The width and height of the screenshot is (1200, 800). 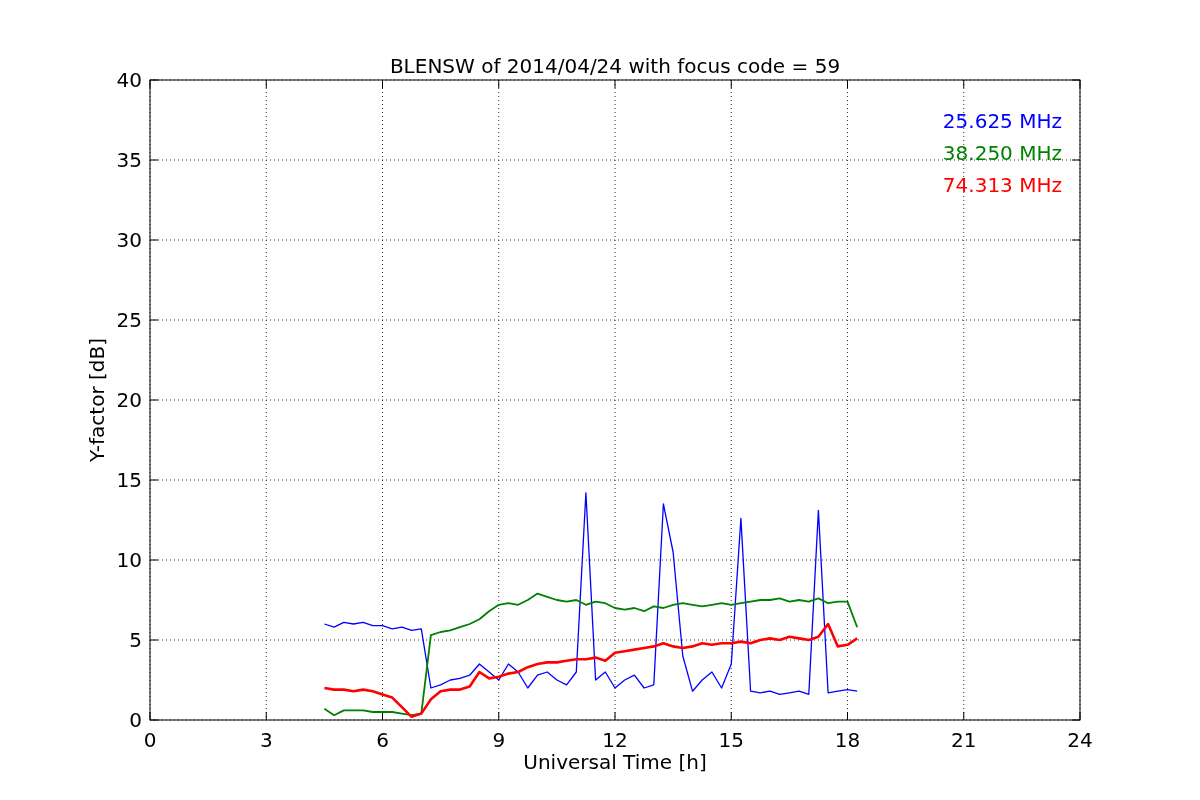 I want to click on tick-label: 30, so click(x=129, y=240).